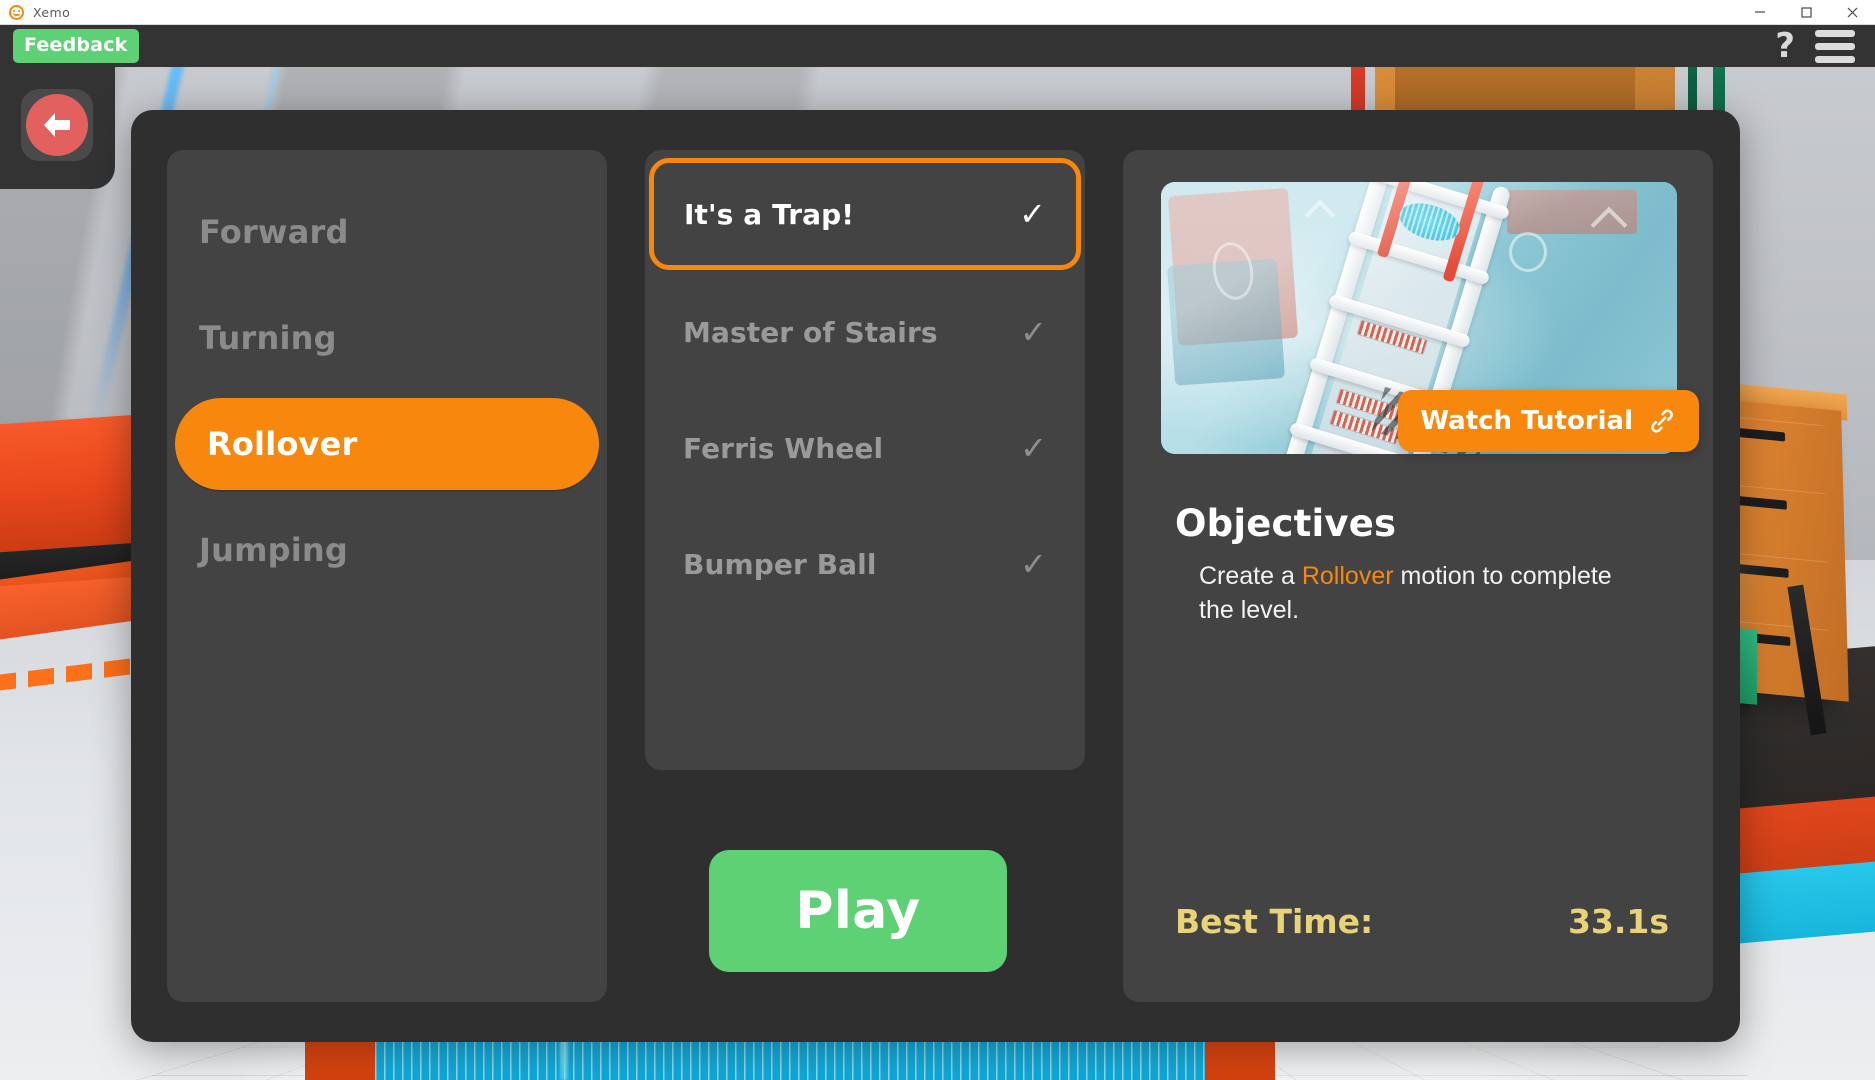  I want to click on watch-tutorial-label: Watch Tutorial, so click(1526, 421).